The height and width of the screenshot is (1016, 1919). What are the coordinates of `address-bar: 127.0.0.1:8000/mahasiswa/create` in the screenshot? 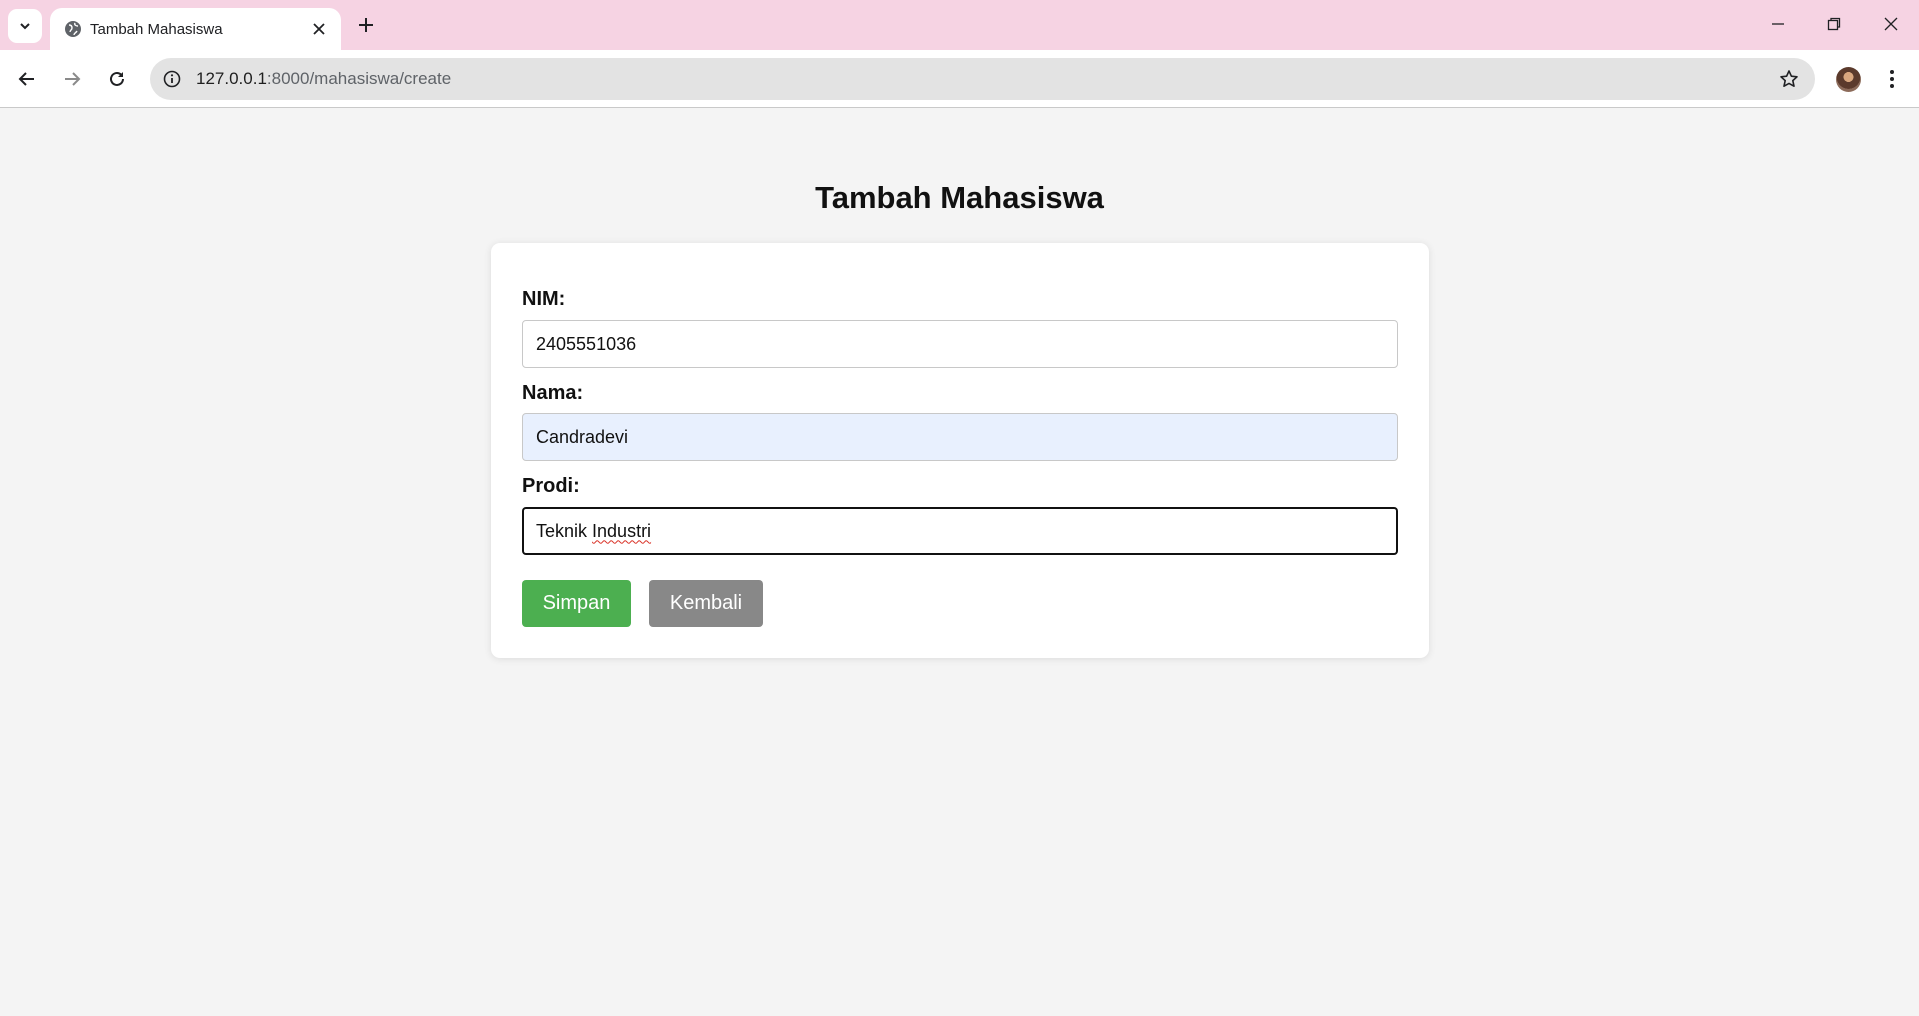 It's located at (982, 79).